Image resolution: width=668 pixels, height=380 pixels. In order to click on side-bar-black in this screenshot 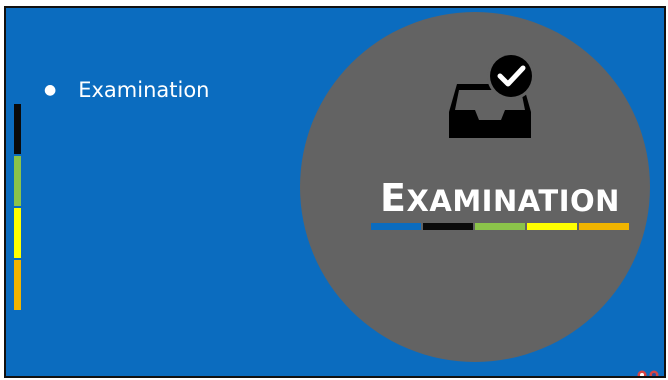, I will do `click(17, 129)`.